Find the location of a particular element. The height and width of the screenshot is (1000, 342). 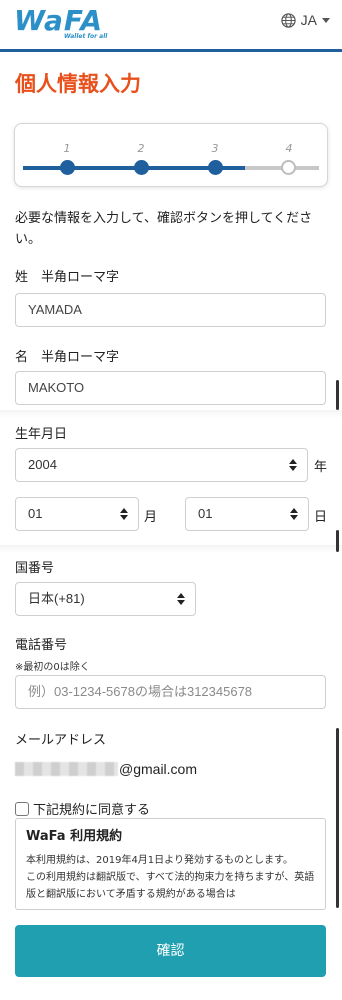

birth-year-select: 2004 is located at coordinates (161, 465).